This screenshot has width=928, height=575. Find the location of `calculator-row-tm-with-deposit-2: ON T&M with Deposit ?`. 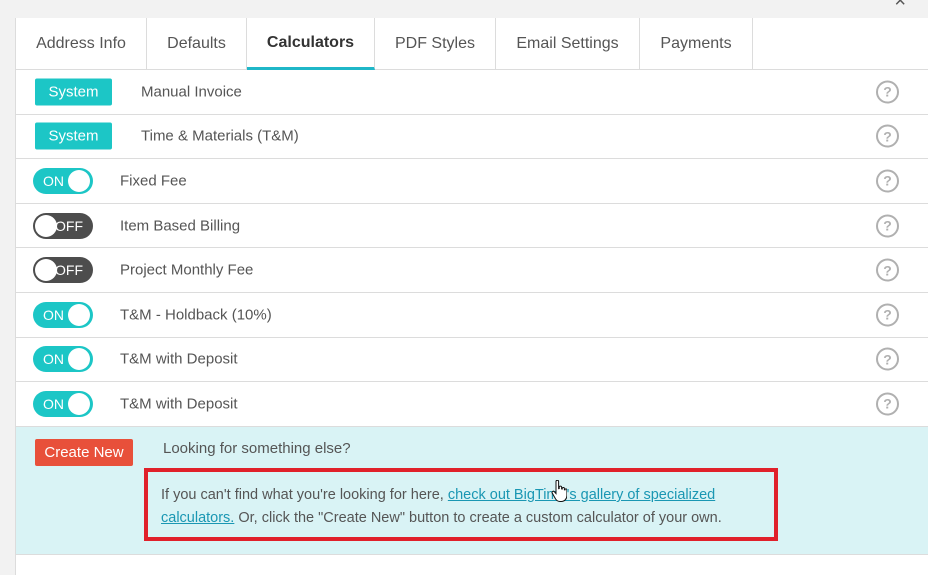

calculator-row-tm-with-deposit-2: ON T&M with Deposit ? is located at coordinates (472, 404).